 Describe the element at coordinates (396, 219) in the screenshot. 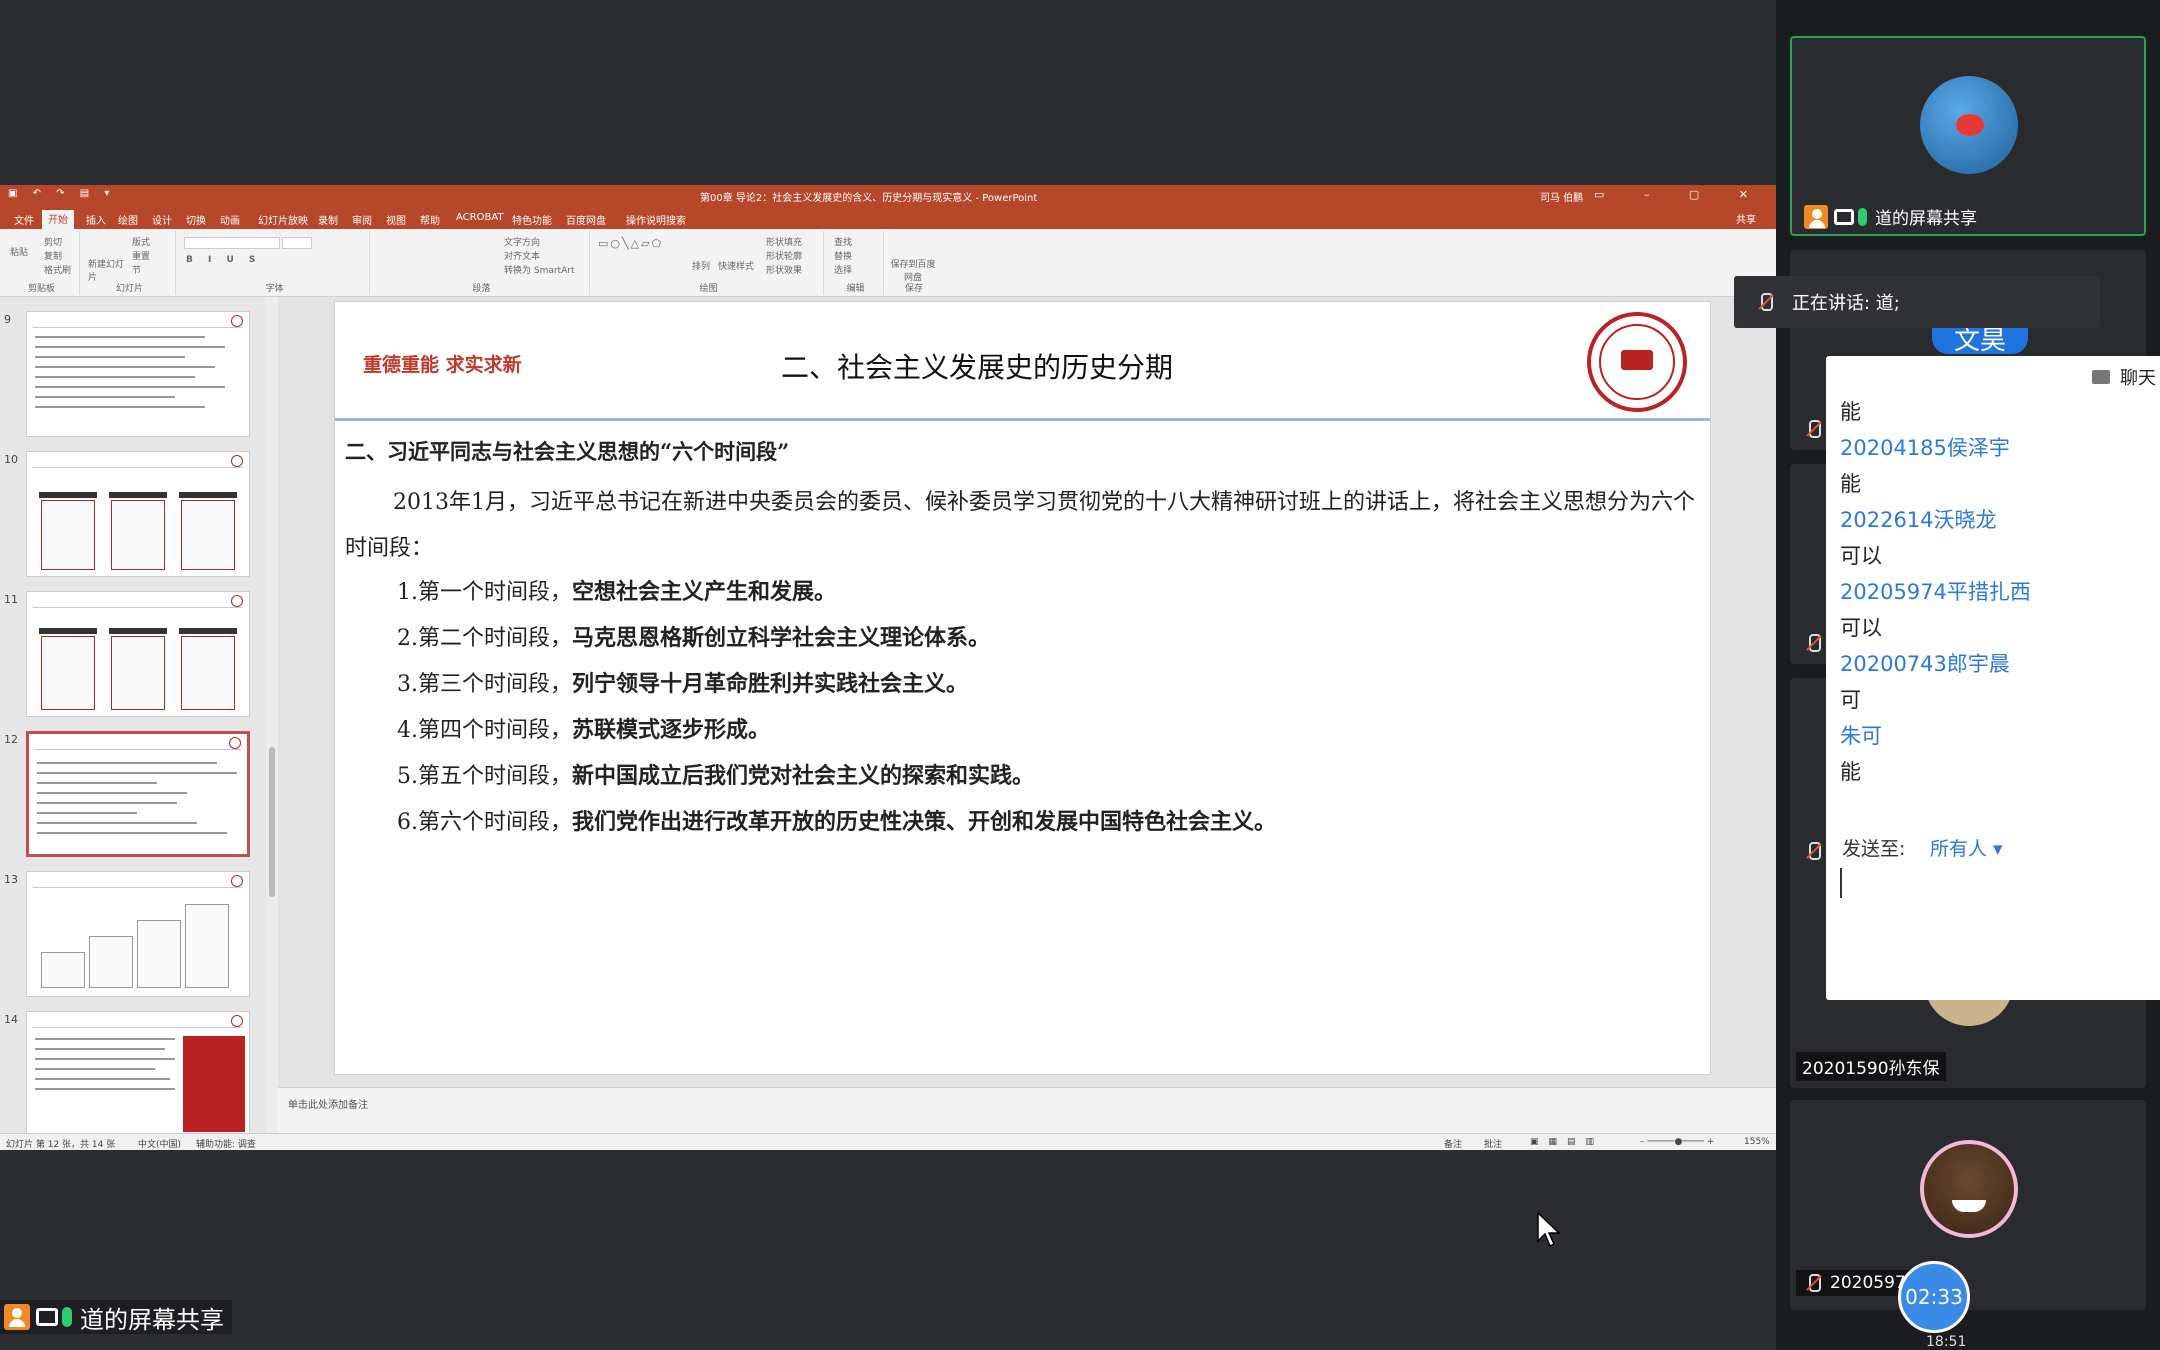

I see `tab-view: 视图` at that location.